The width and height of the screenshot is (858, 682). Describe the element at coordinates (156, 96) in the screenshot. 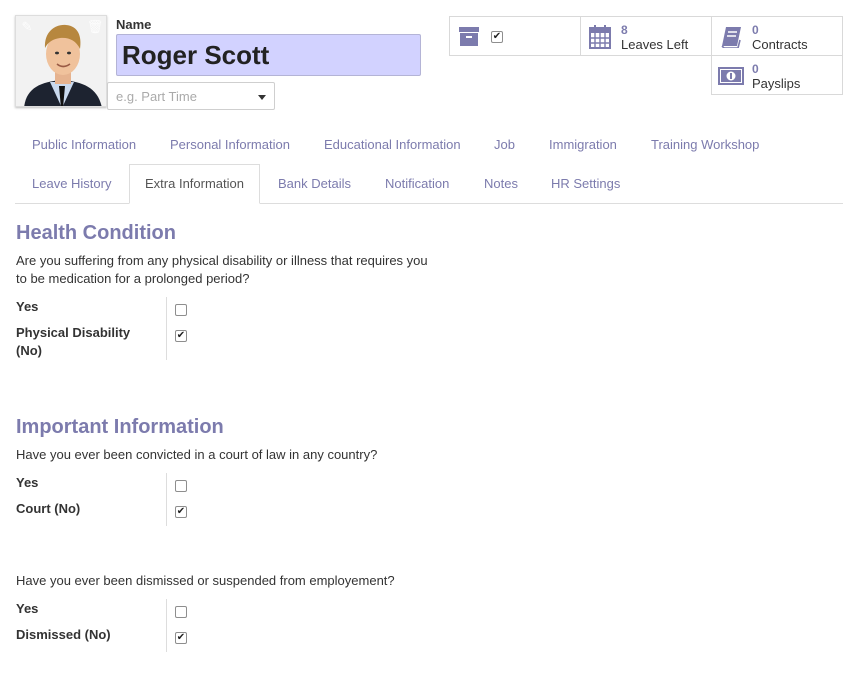

I see `job-title-placeholder: e.g. Part Time` at that location.